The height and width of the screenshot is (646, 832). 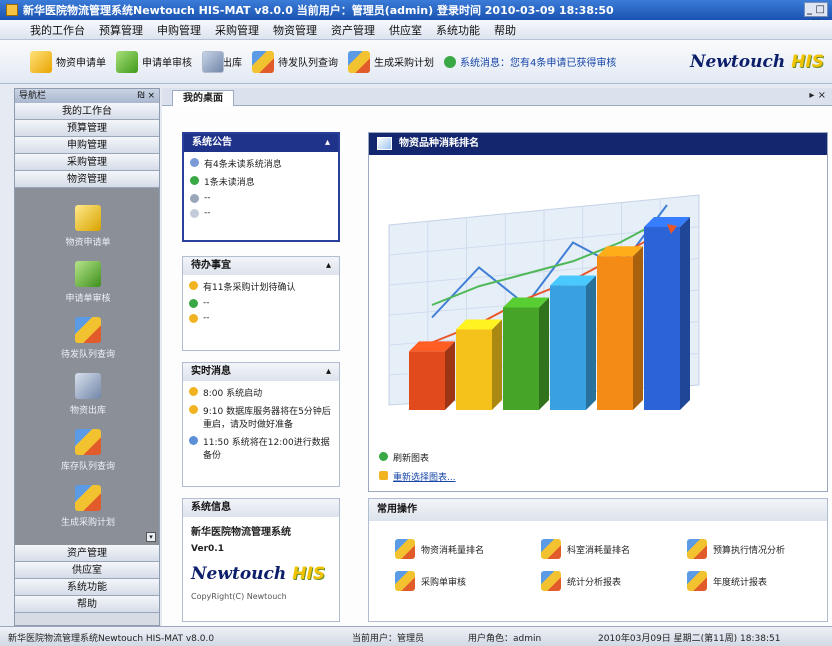 What do you see at coordinates (243, 165) in the screenshot?
I see `announcement-text: 有4条未读系统消息` at bounding box center [243, 165].